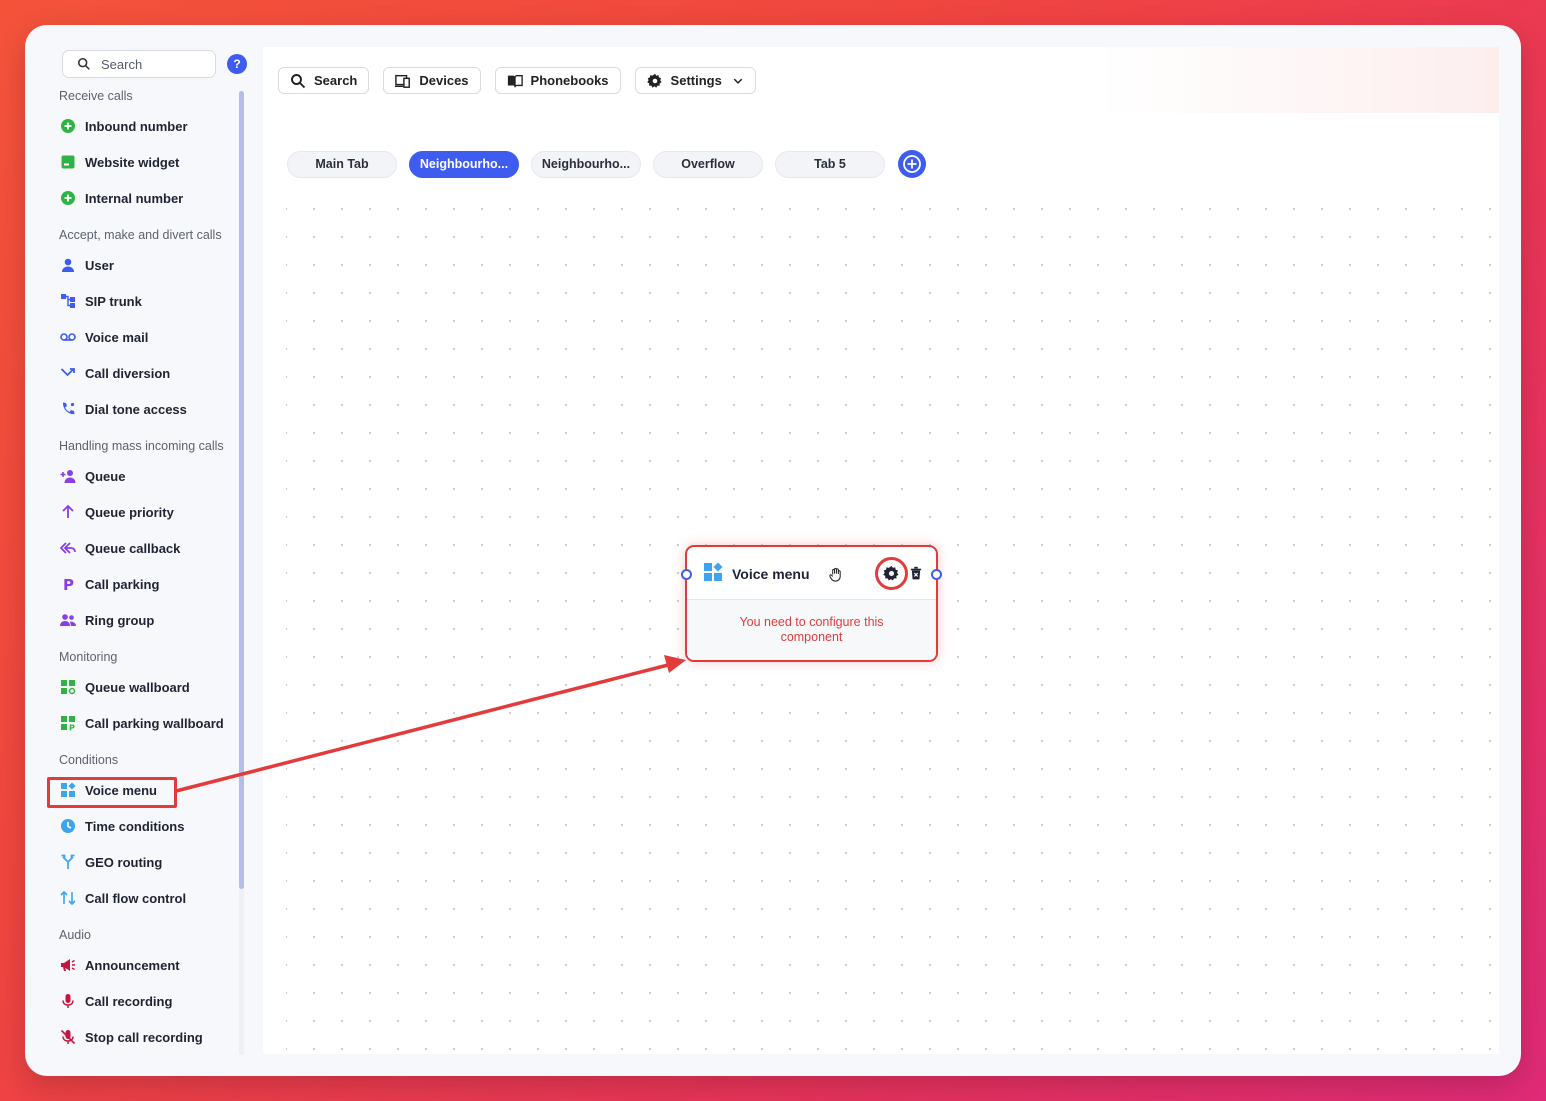 Image resolution: width=1546 pixels, height=1101 pixels. I want to click on sidebar-item-label: Announcement, so click(132, 965).